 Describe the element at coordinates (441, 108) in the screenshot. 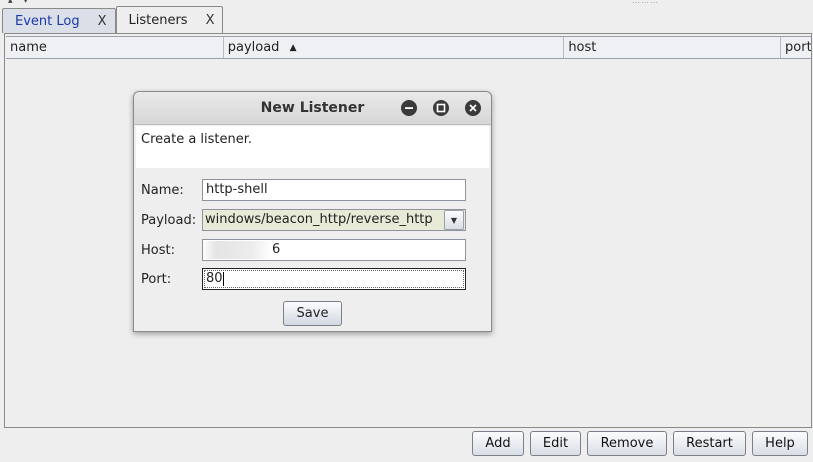

I see `maximize-icon` at that location.